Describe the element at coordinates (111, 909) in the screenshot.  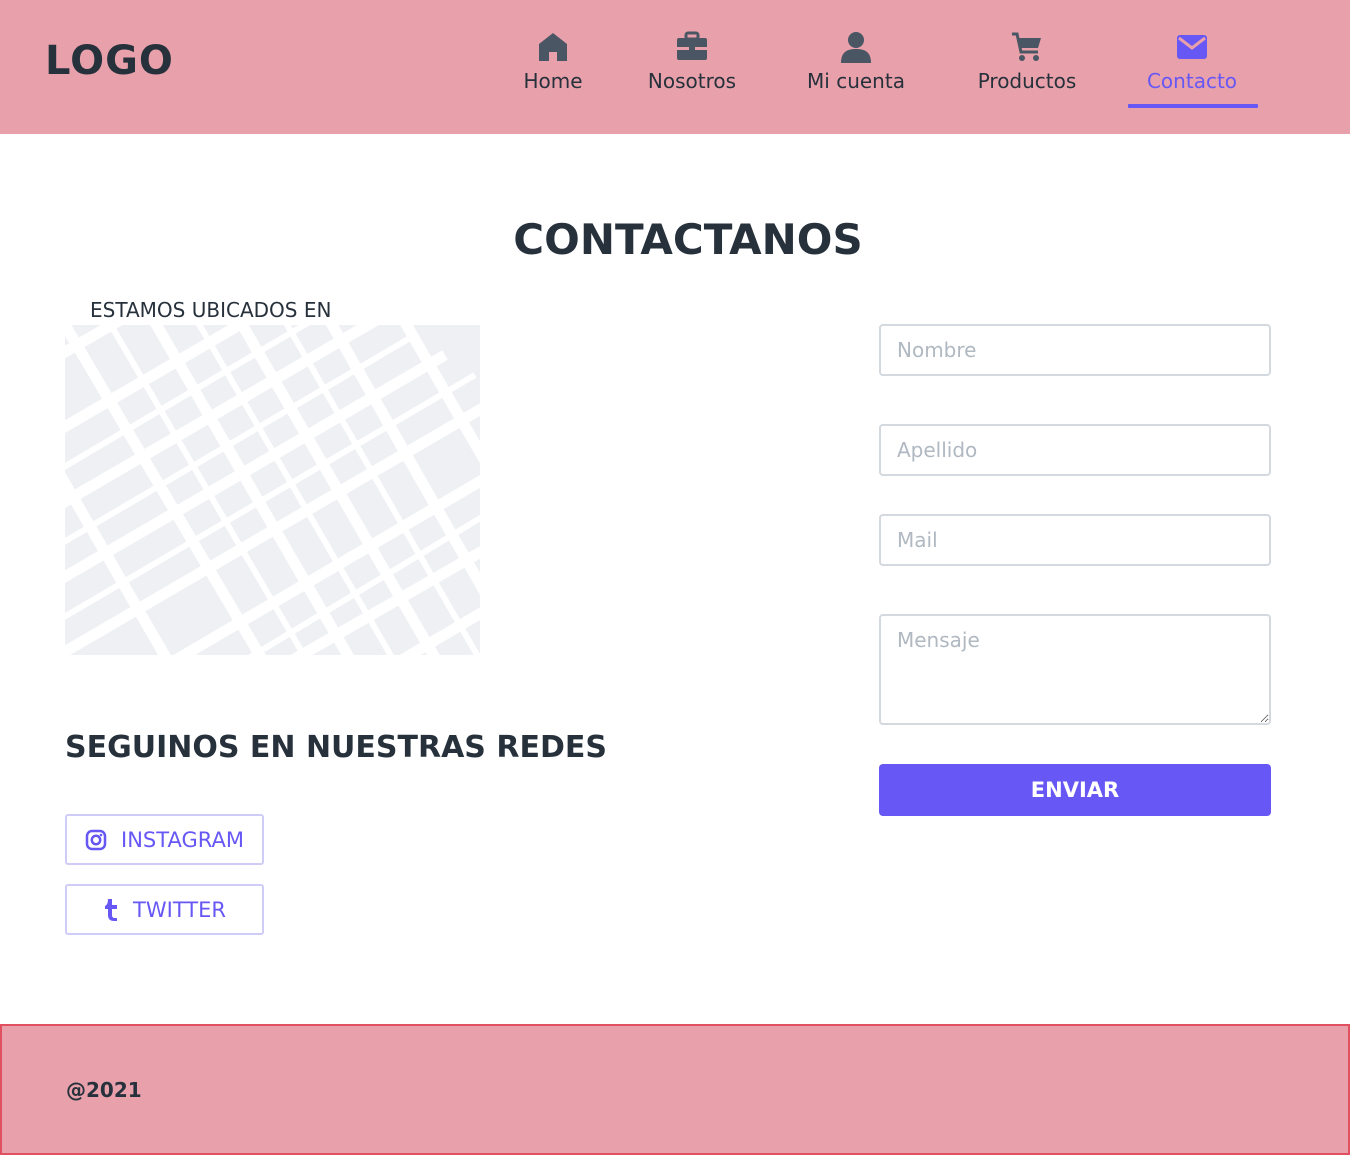
I see `tumblr-icon` at that location.